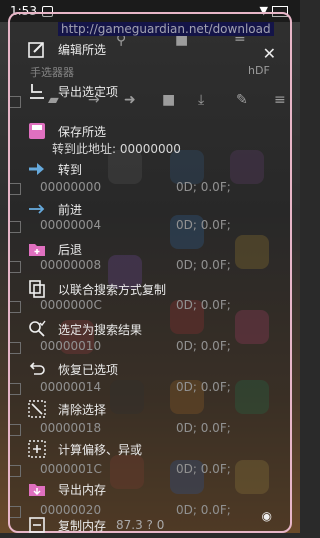 This screenshot has width=320, height=538. I want to click on menu-item-clear-selection: 清除选择, so click(67, 409).